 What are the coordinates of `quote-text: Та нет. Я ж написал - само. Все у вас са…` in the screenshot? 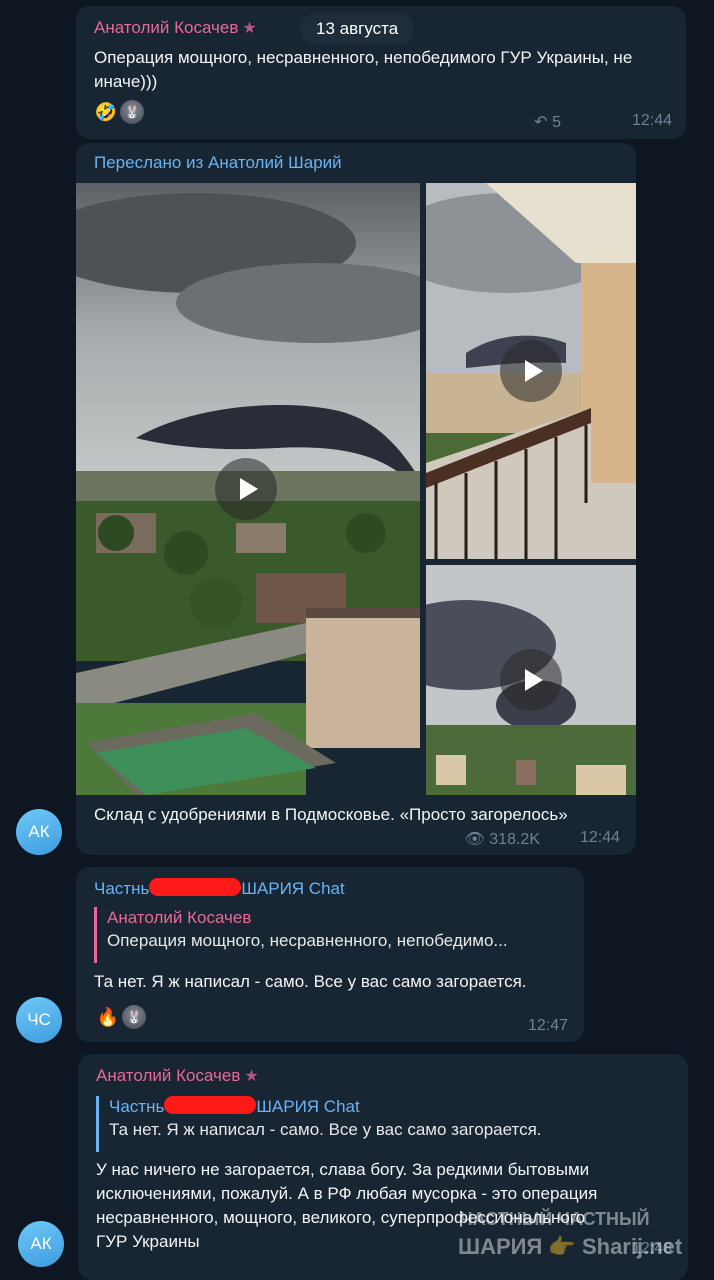 It's located at (325, 1129).